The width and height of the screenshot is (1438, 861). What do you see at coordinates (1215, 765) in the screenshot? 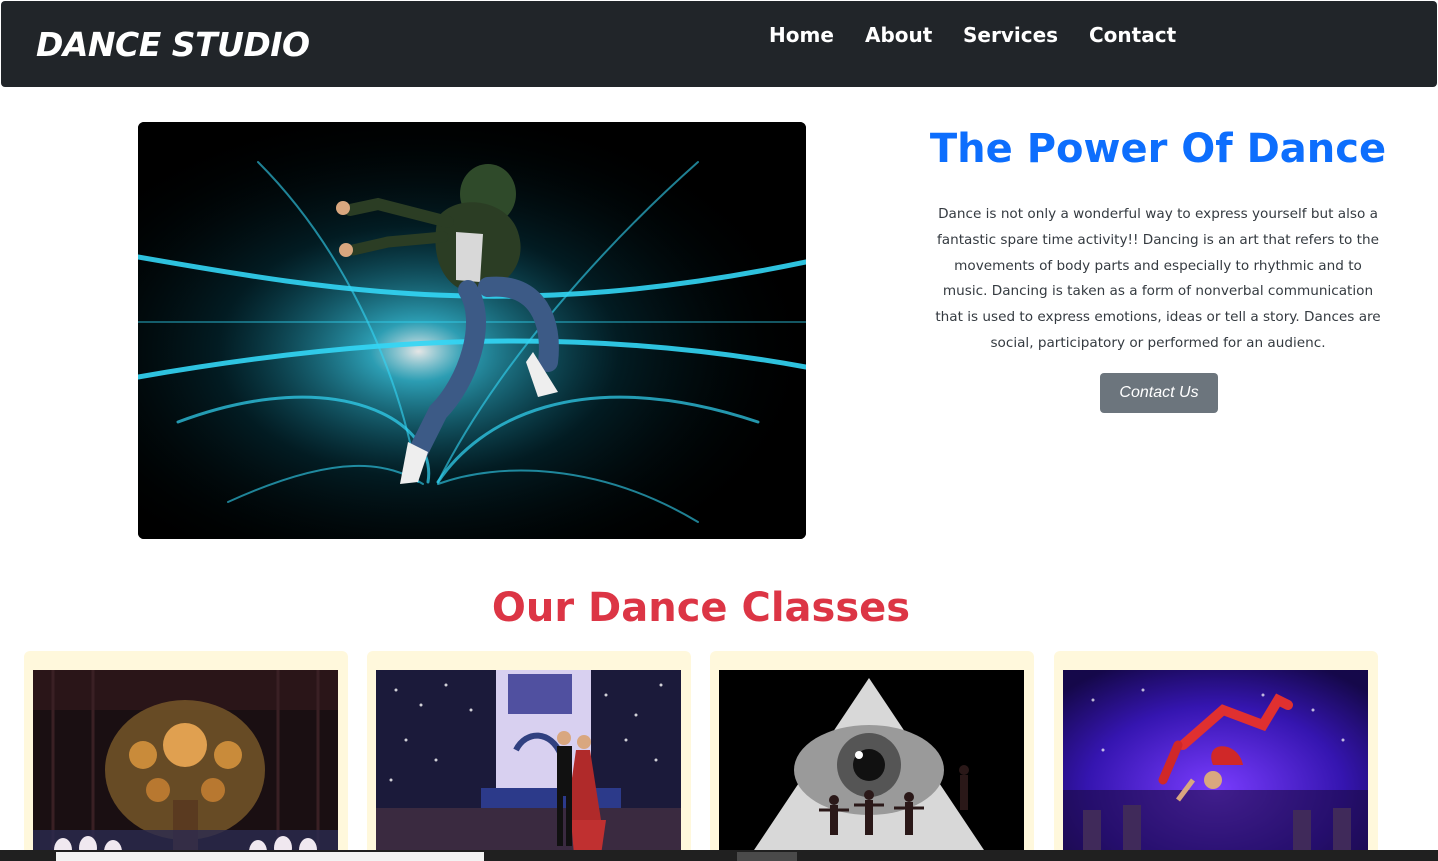
I see `class-image-breakdance` at bounding box center [1215, 765].